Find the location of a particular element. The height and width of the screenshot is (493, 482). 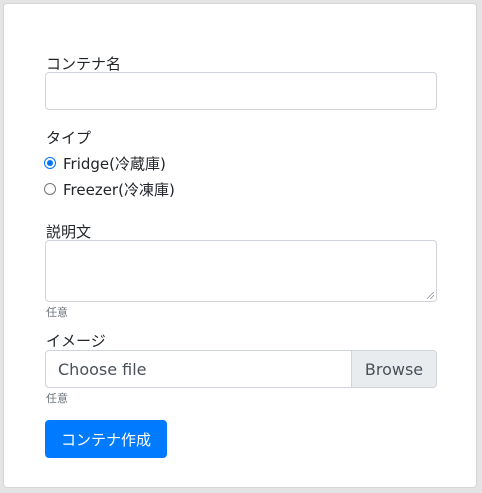

image-label: イメージ is located at coordinates (76, 341).